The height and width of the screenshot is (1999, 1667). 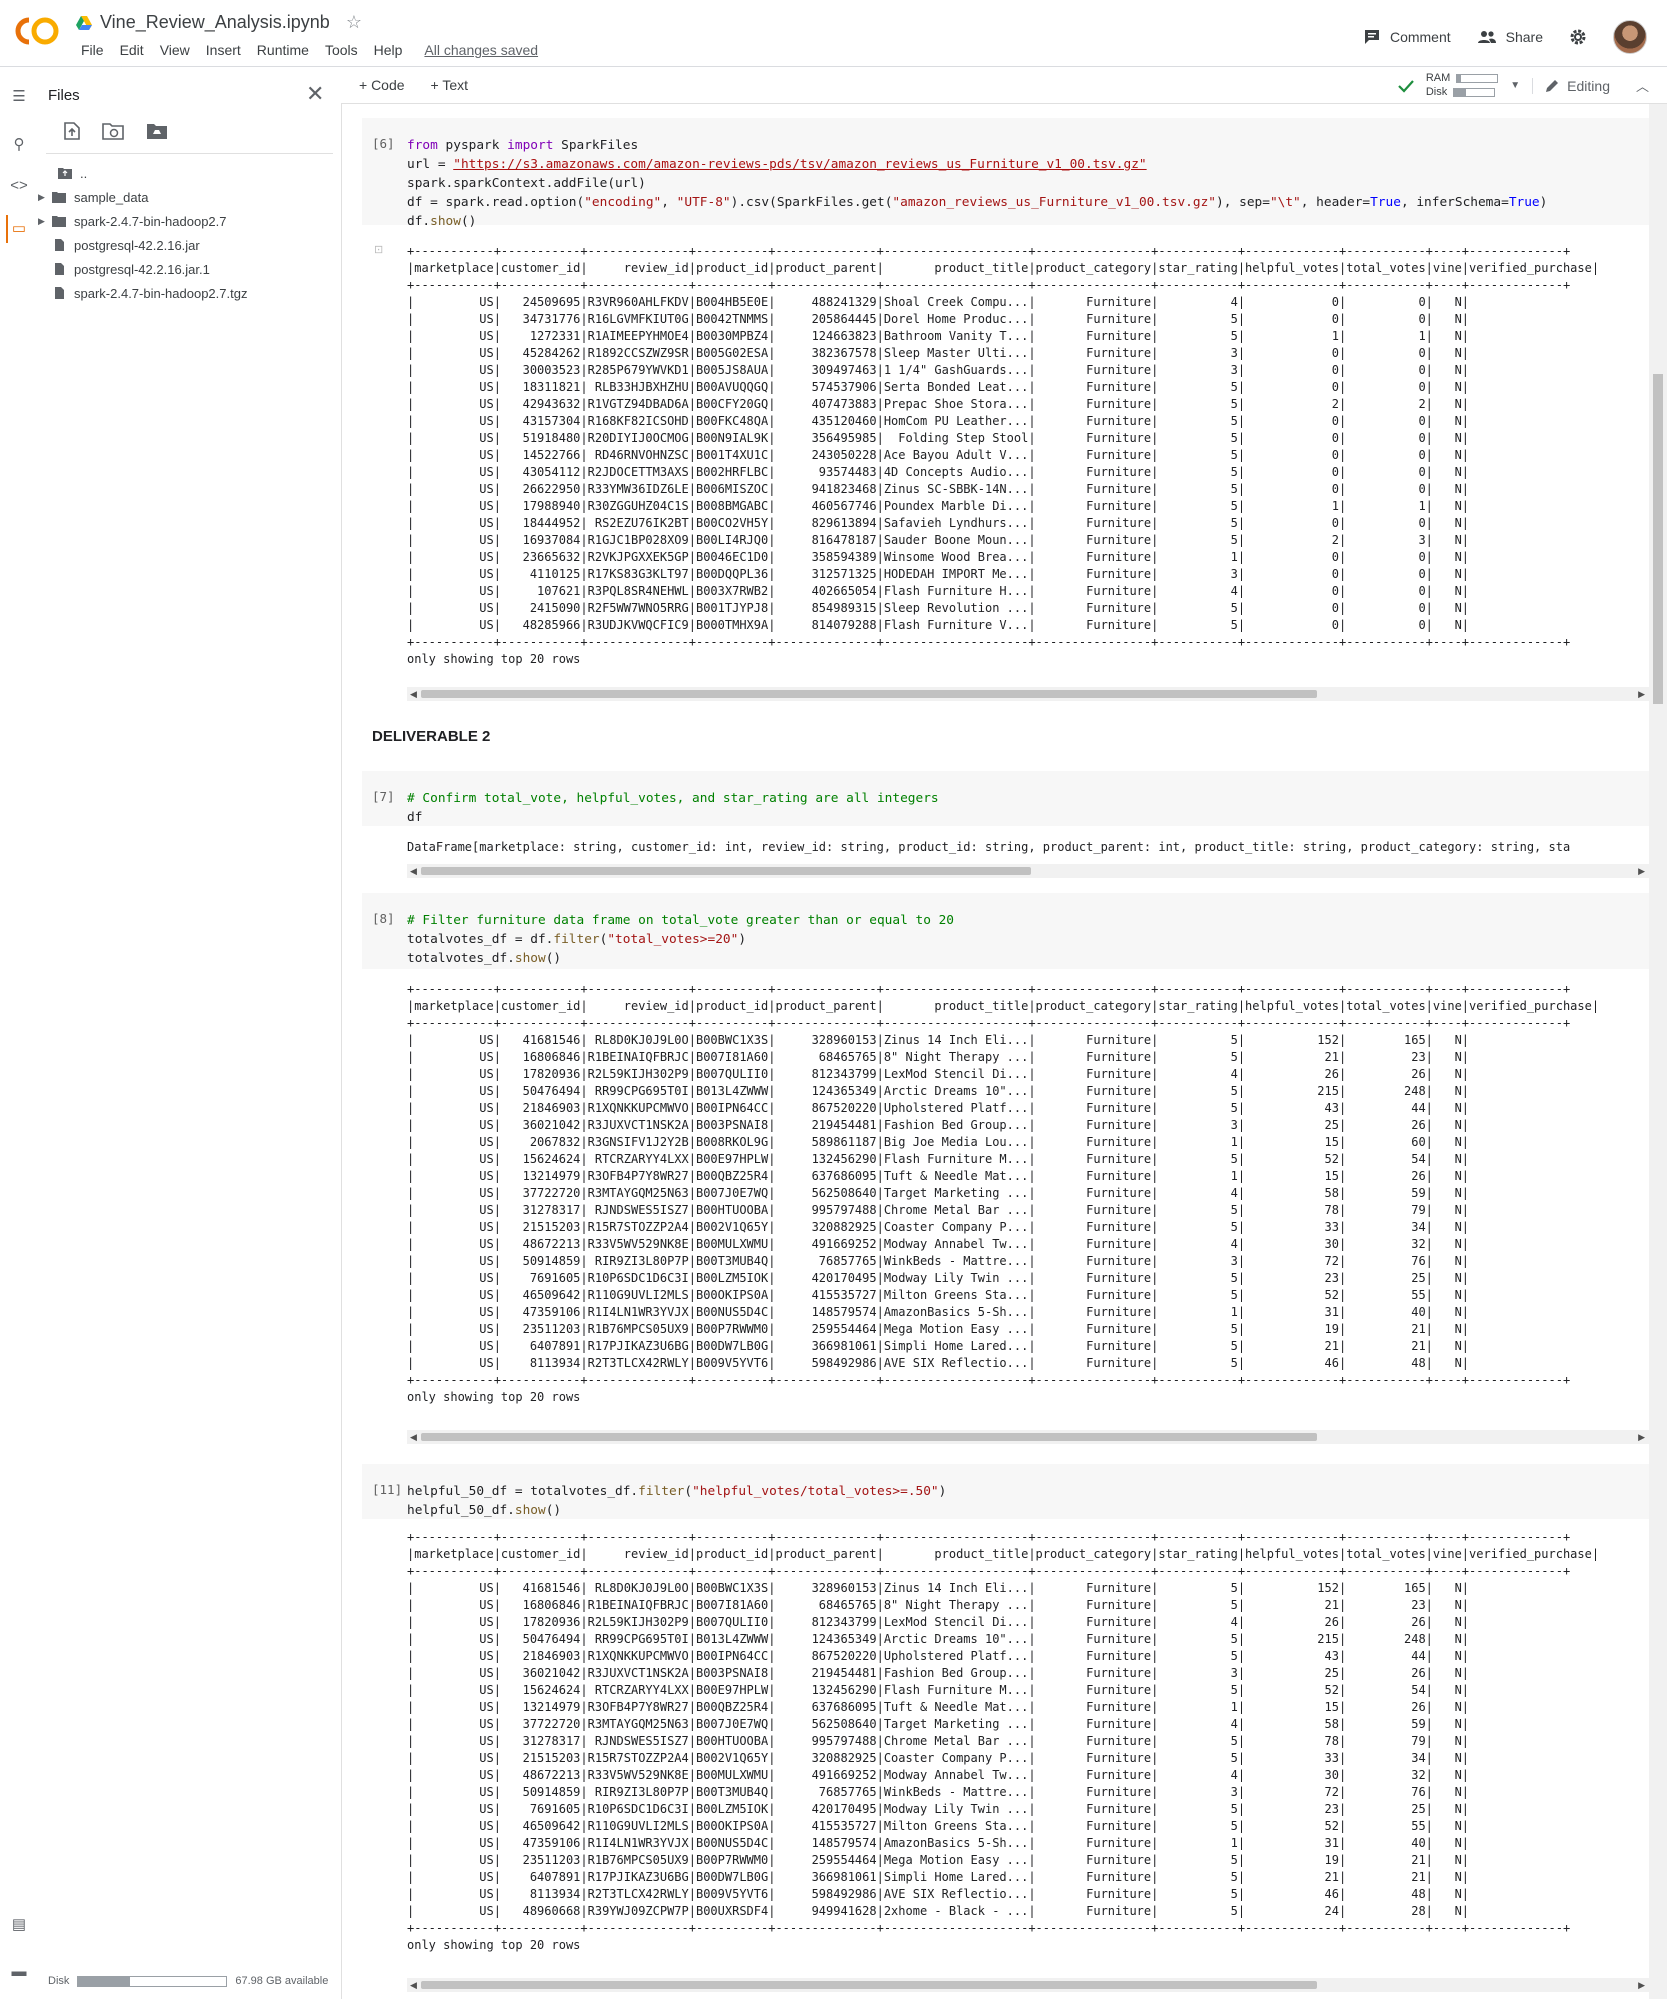 I want to click on folder-up-icon, so click(x=65, y=173).